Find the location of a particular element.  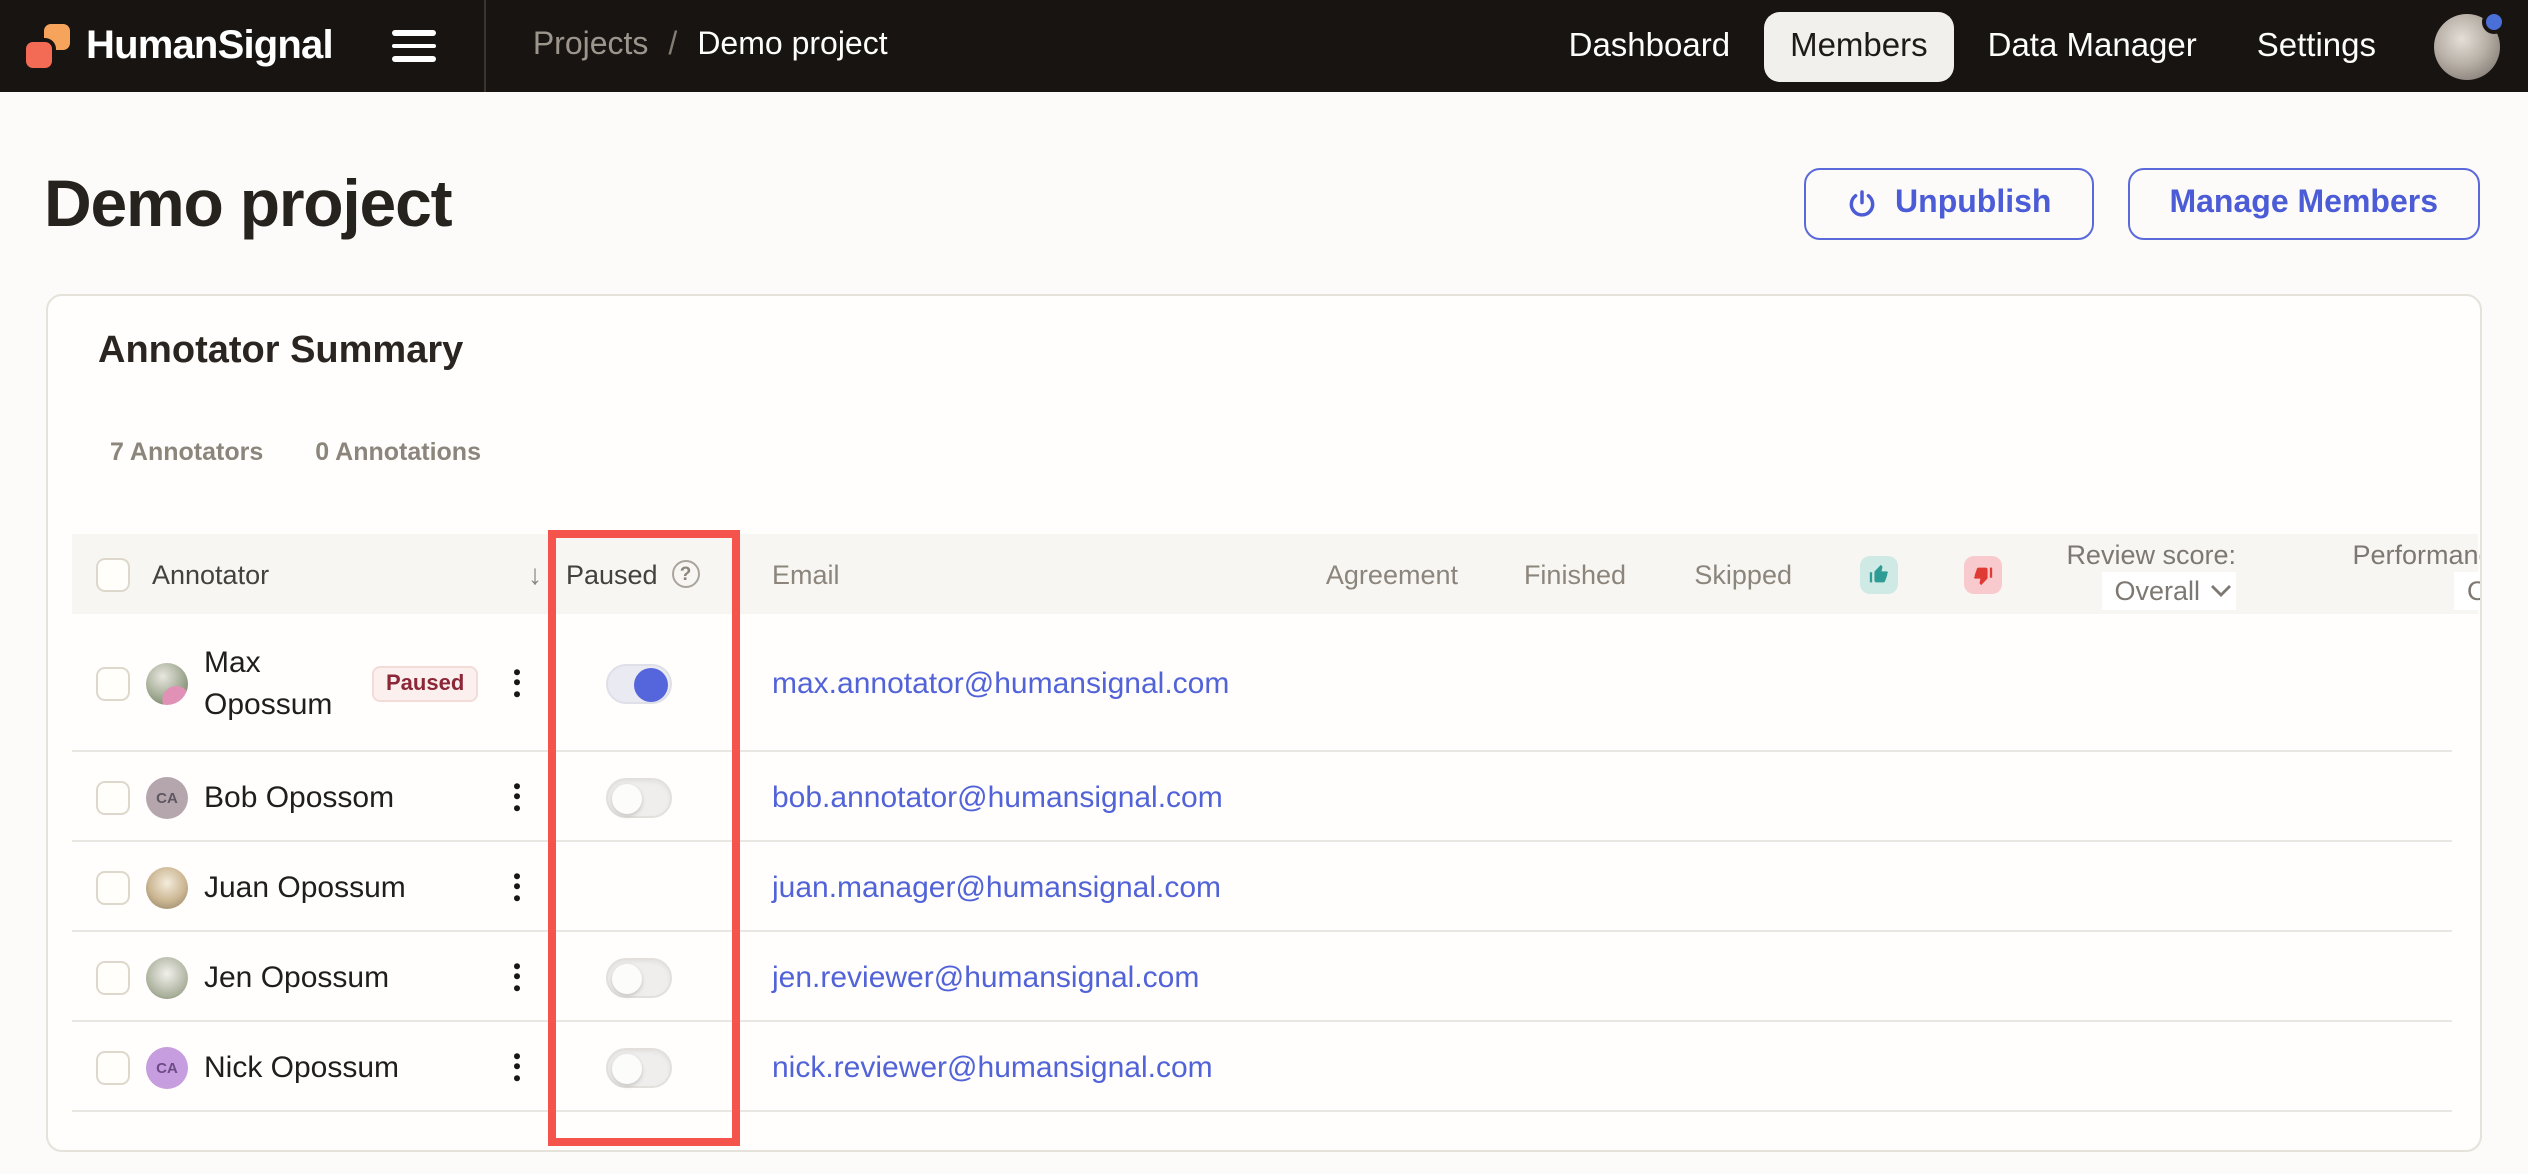

thumb-up-icon is located at coordinates (1879, 574).